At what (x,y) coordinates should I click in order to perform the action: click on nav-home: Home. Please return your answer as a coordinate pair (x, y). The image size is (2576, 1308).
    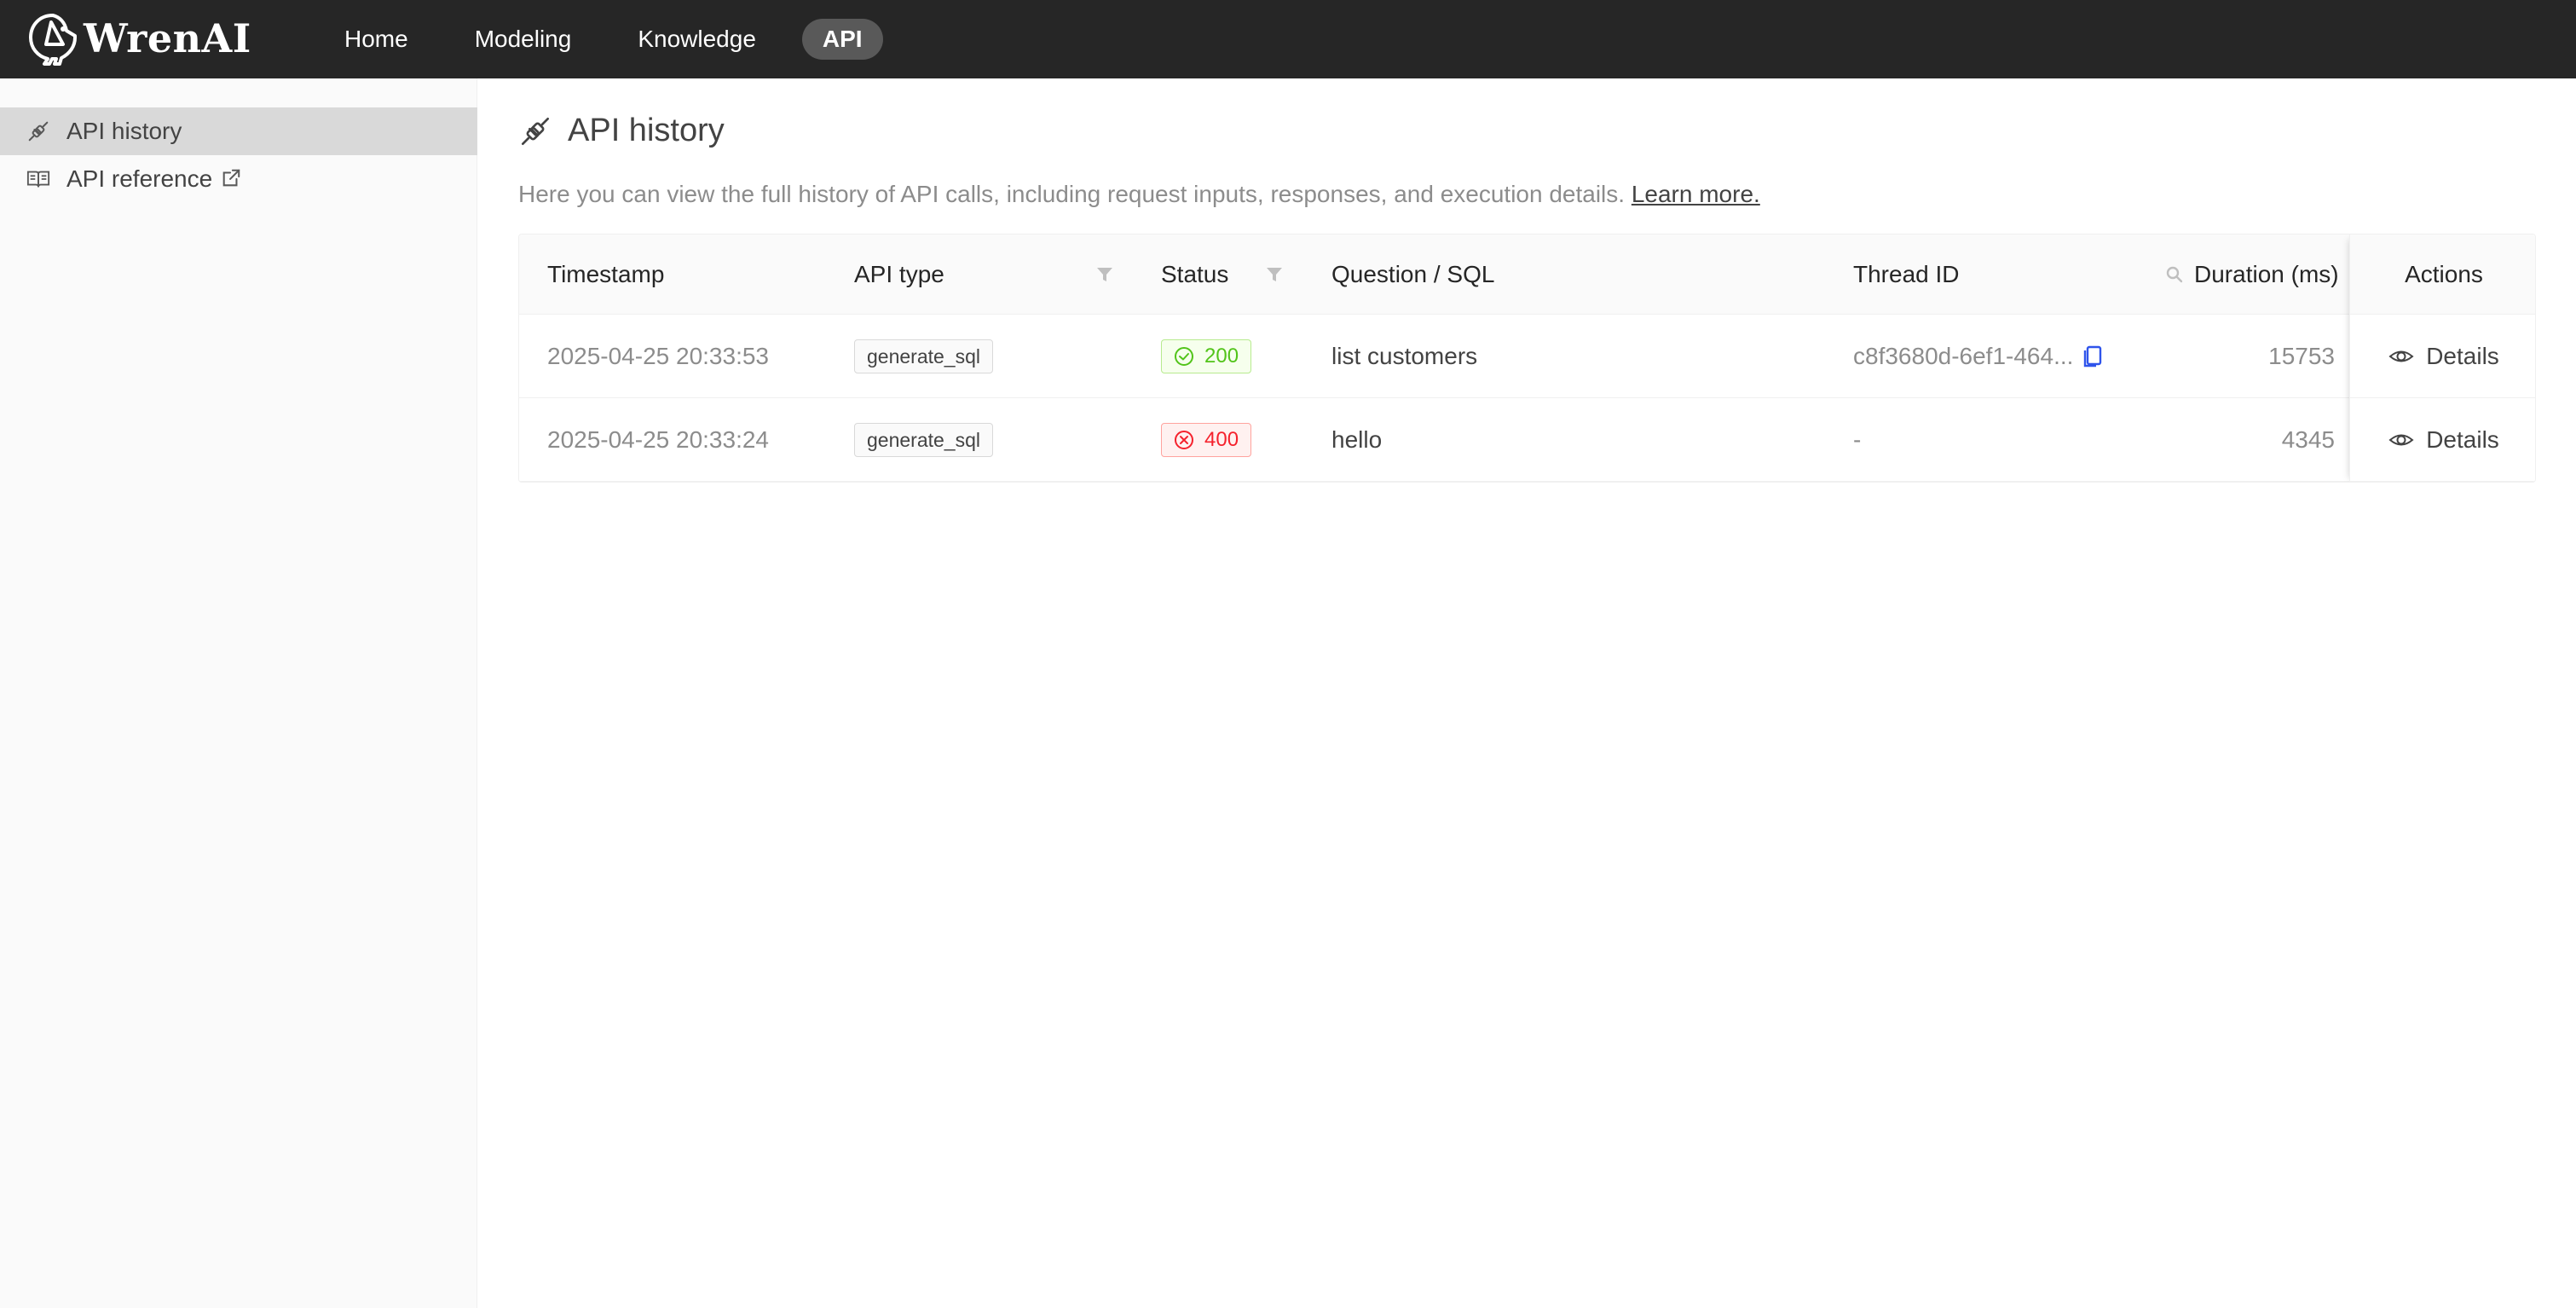
    Looking at the image, I should click on (376, 39).